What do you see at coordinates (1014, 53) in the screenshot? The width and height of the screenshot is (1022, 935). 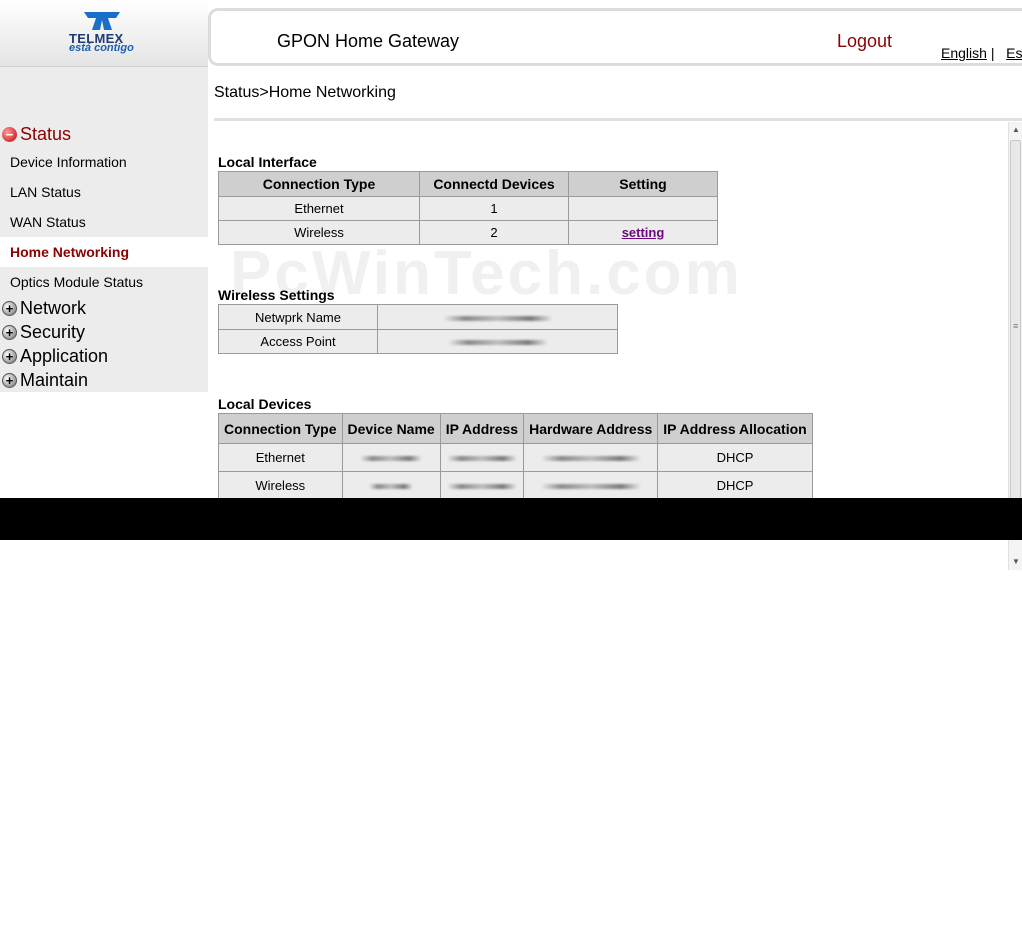 I see `lang-spanish-link: Es` at bounding box center [1014, 53].